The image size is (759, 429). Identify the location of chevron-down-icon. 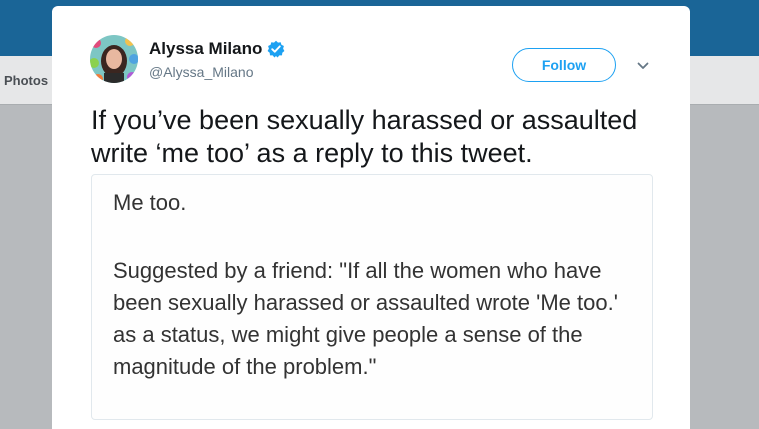
(643, 66).